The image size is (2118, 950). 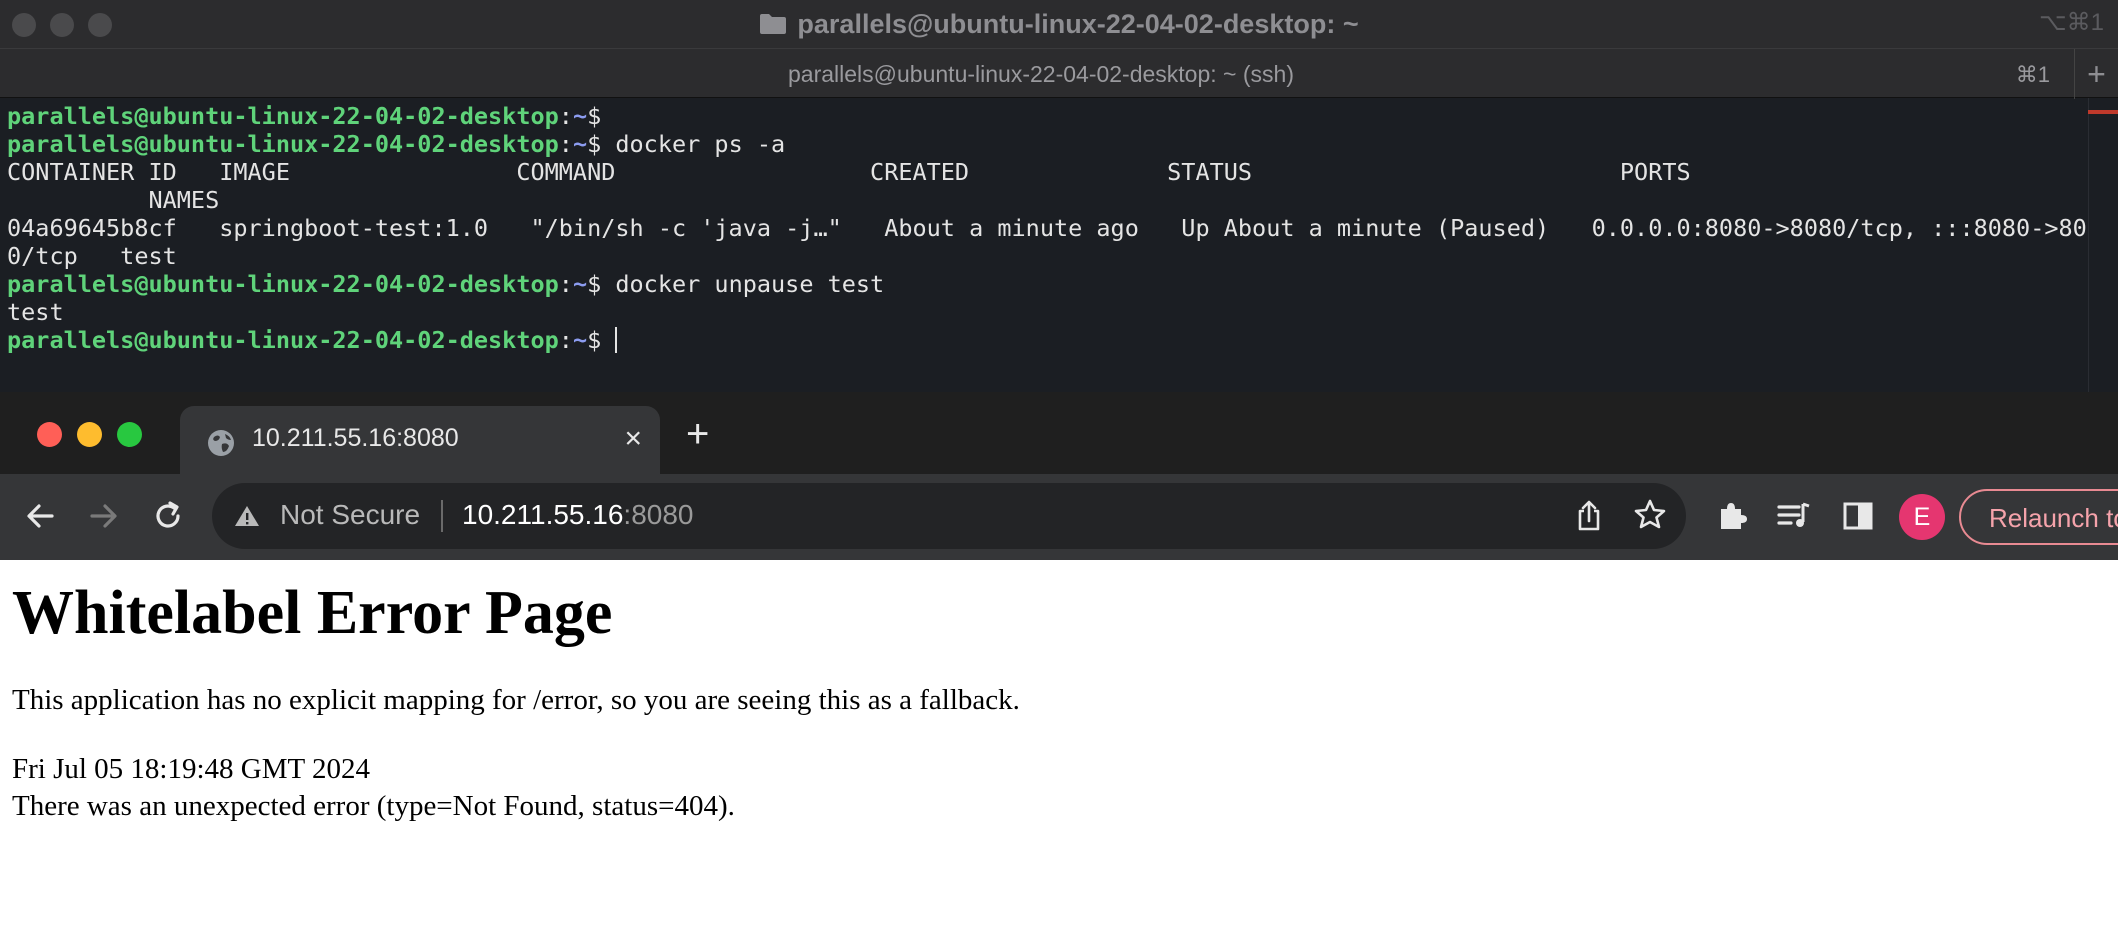 I want to click on browser-close-button, so click(x=49, y=434).